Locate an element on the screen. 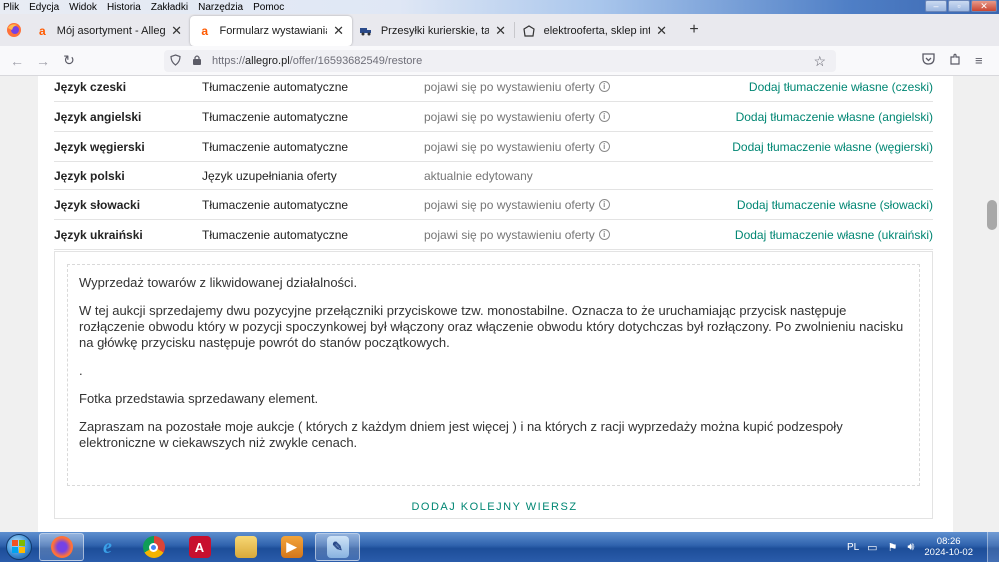  language-status: aktualnie edytowany is located at coordinates (478, 175).